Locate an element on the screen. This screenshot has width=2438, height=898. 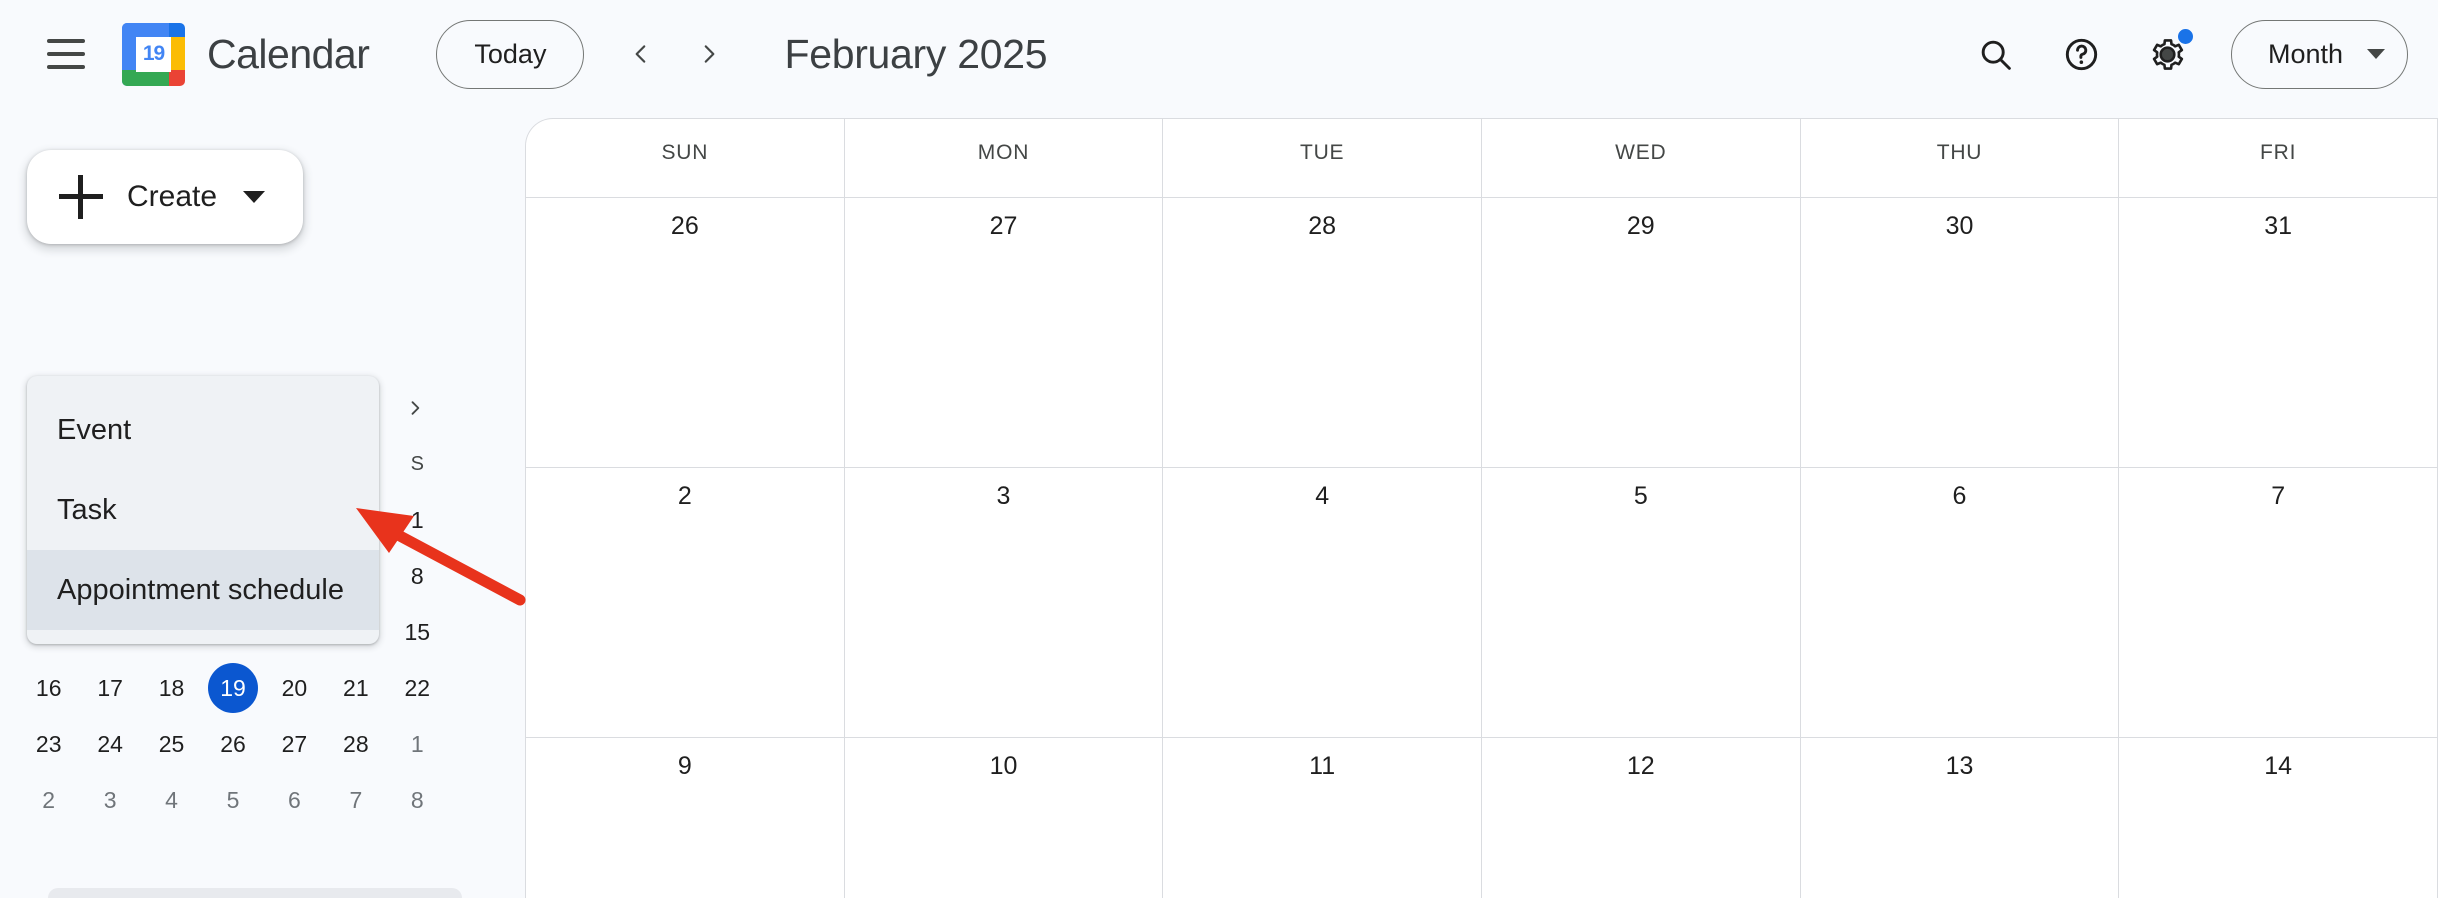
calendar-day-cell: 4 is located at coordinates (1322, 602).